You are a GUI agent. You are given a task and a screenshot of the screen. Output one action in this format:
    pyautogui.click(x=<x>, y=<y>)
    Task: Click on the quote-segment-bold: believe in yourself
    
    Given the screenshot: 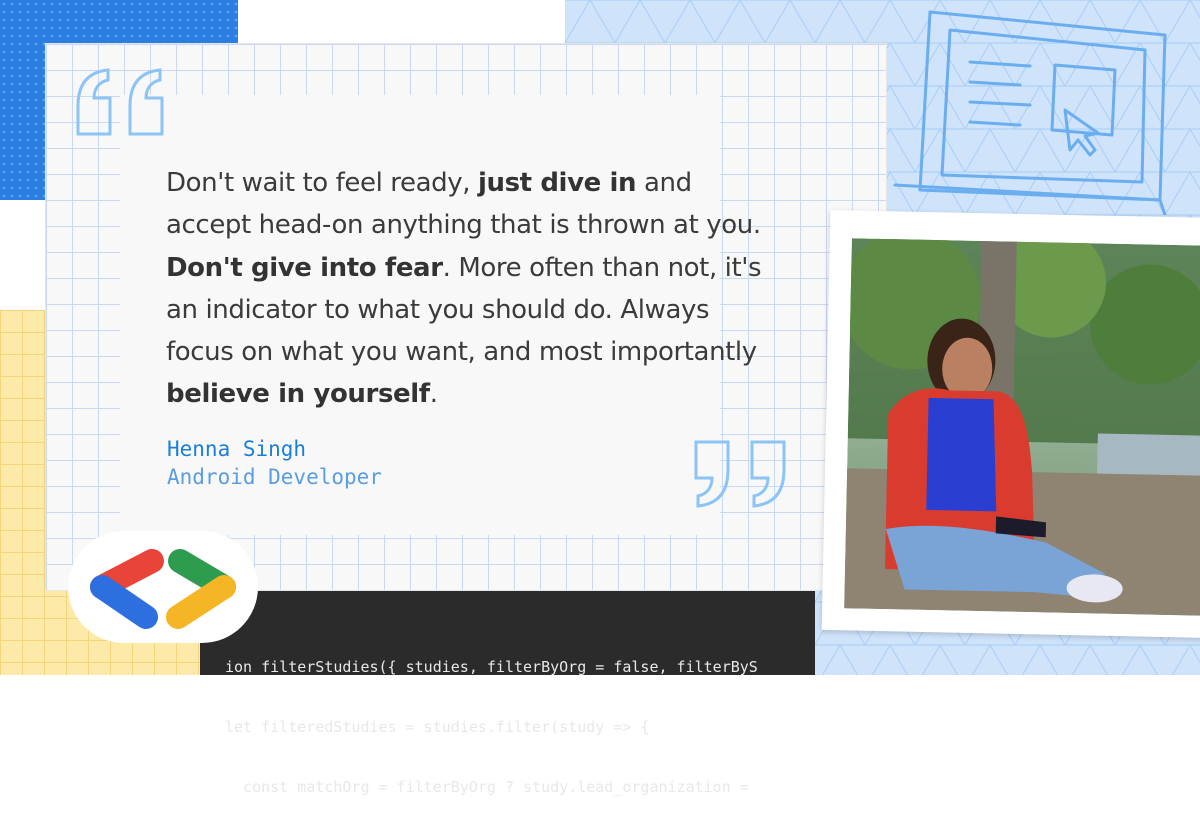 What is the action you would take?
    pyautogui.click(x=298, y=394)
    